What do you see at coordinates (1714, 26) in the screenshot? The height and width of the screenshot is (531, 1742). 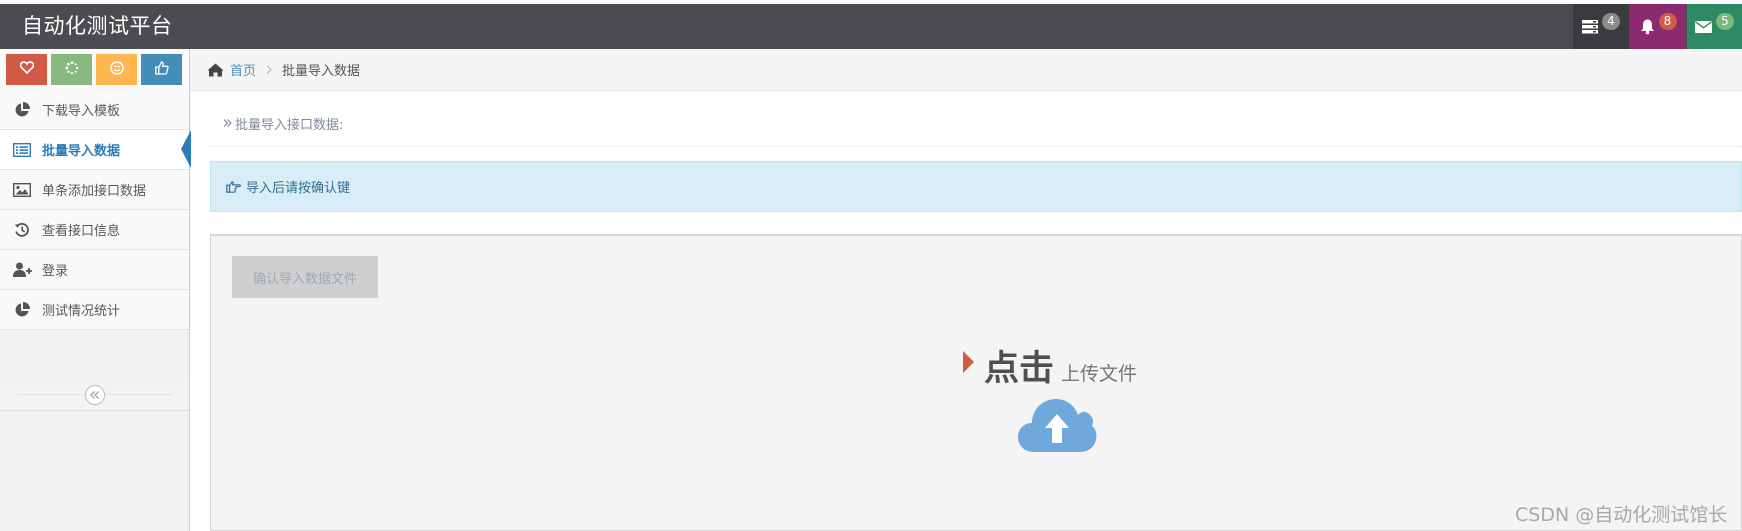 I see `messages-button: 5` at bounding box center [1714, 26].